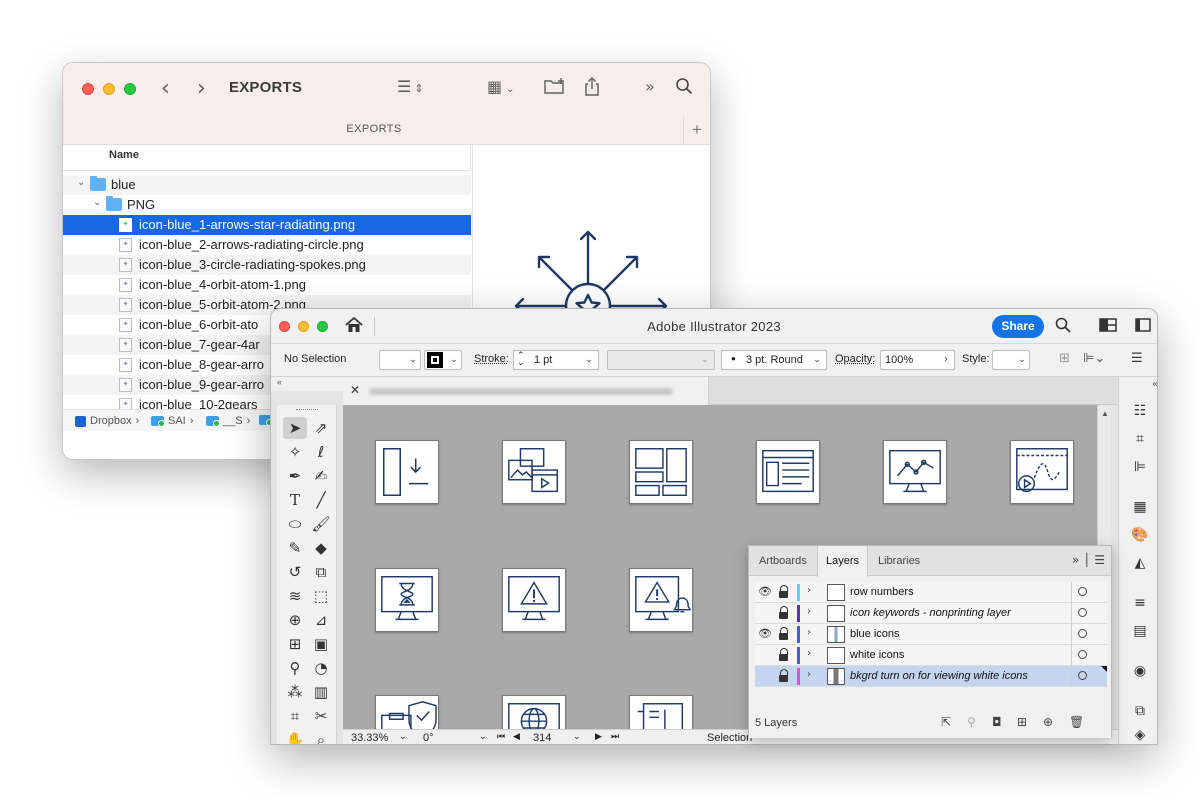 This screenshot has width=1200, height=800. I want to click on zoom-window-button, so click(130, 89).